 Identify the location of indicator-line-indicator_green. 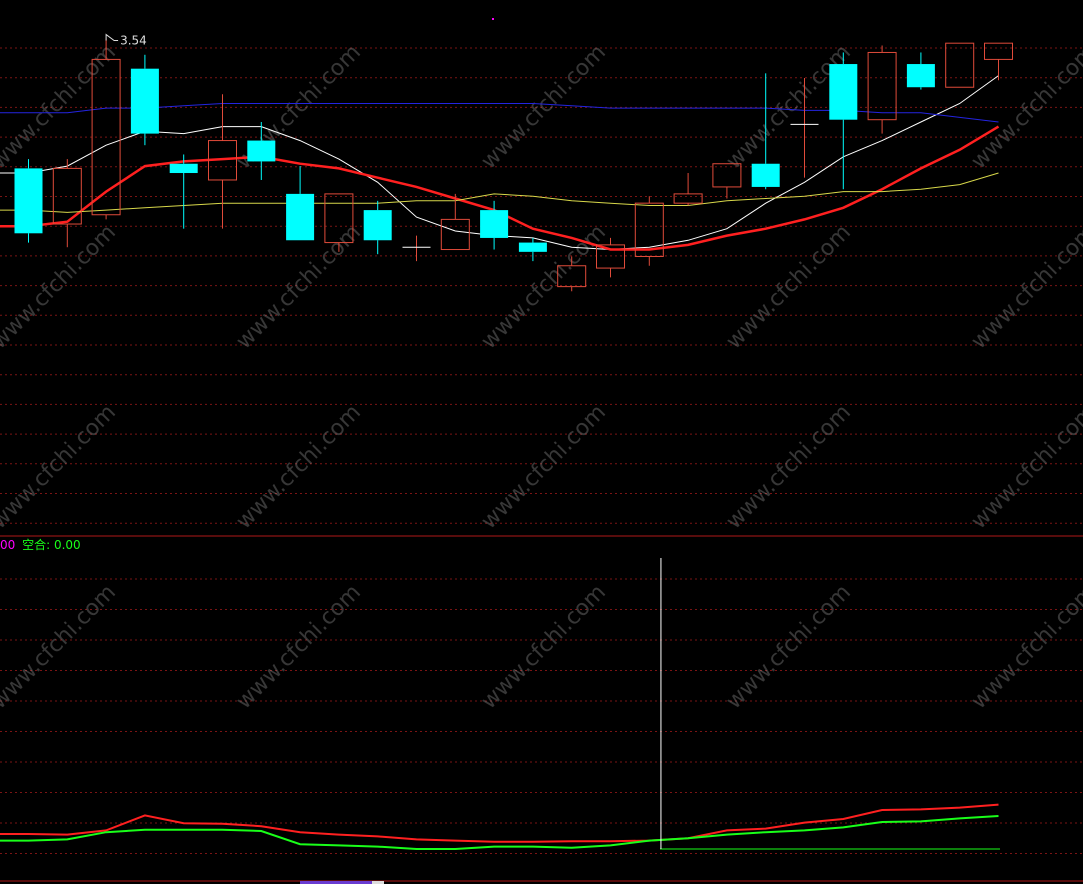
(499, 832).